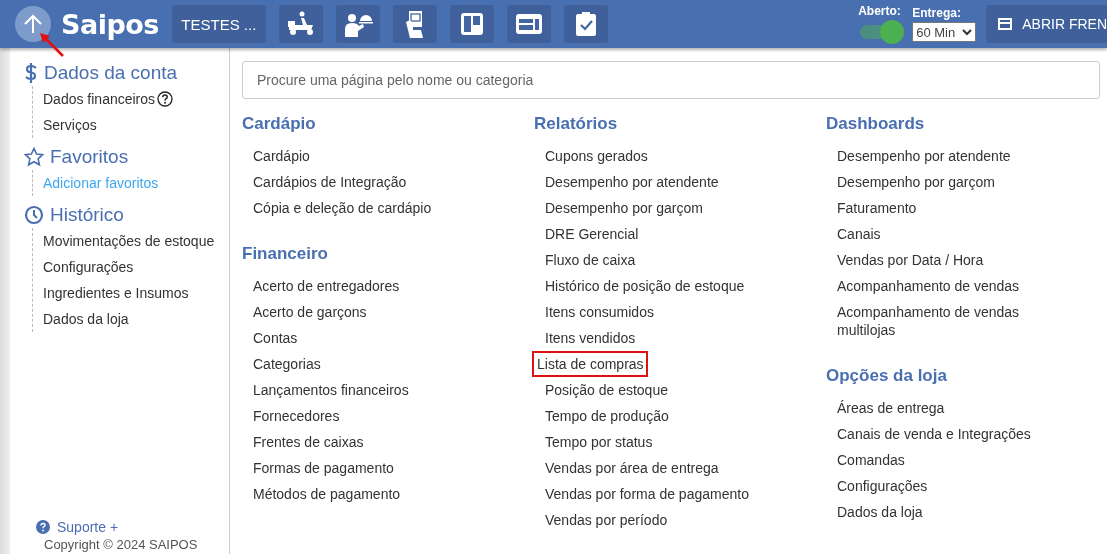 This screenshot has height=554, width=1107. Describe the element at coordinates (308, 442) in the screenshot. I see `page-link: Frentes de caixas` at that location.